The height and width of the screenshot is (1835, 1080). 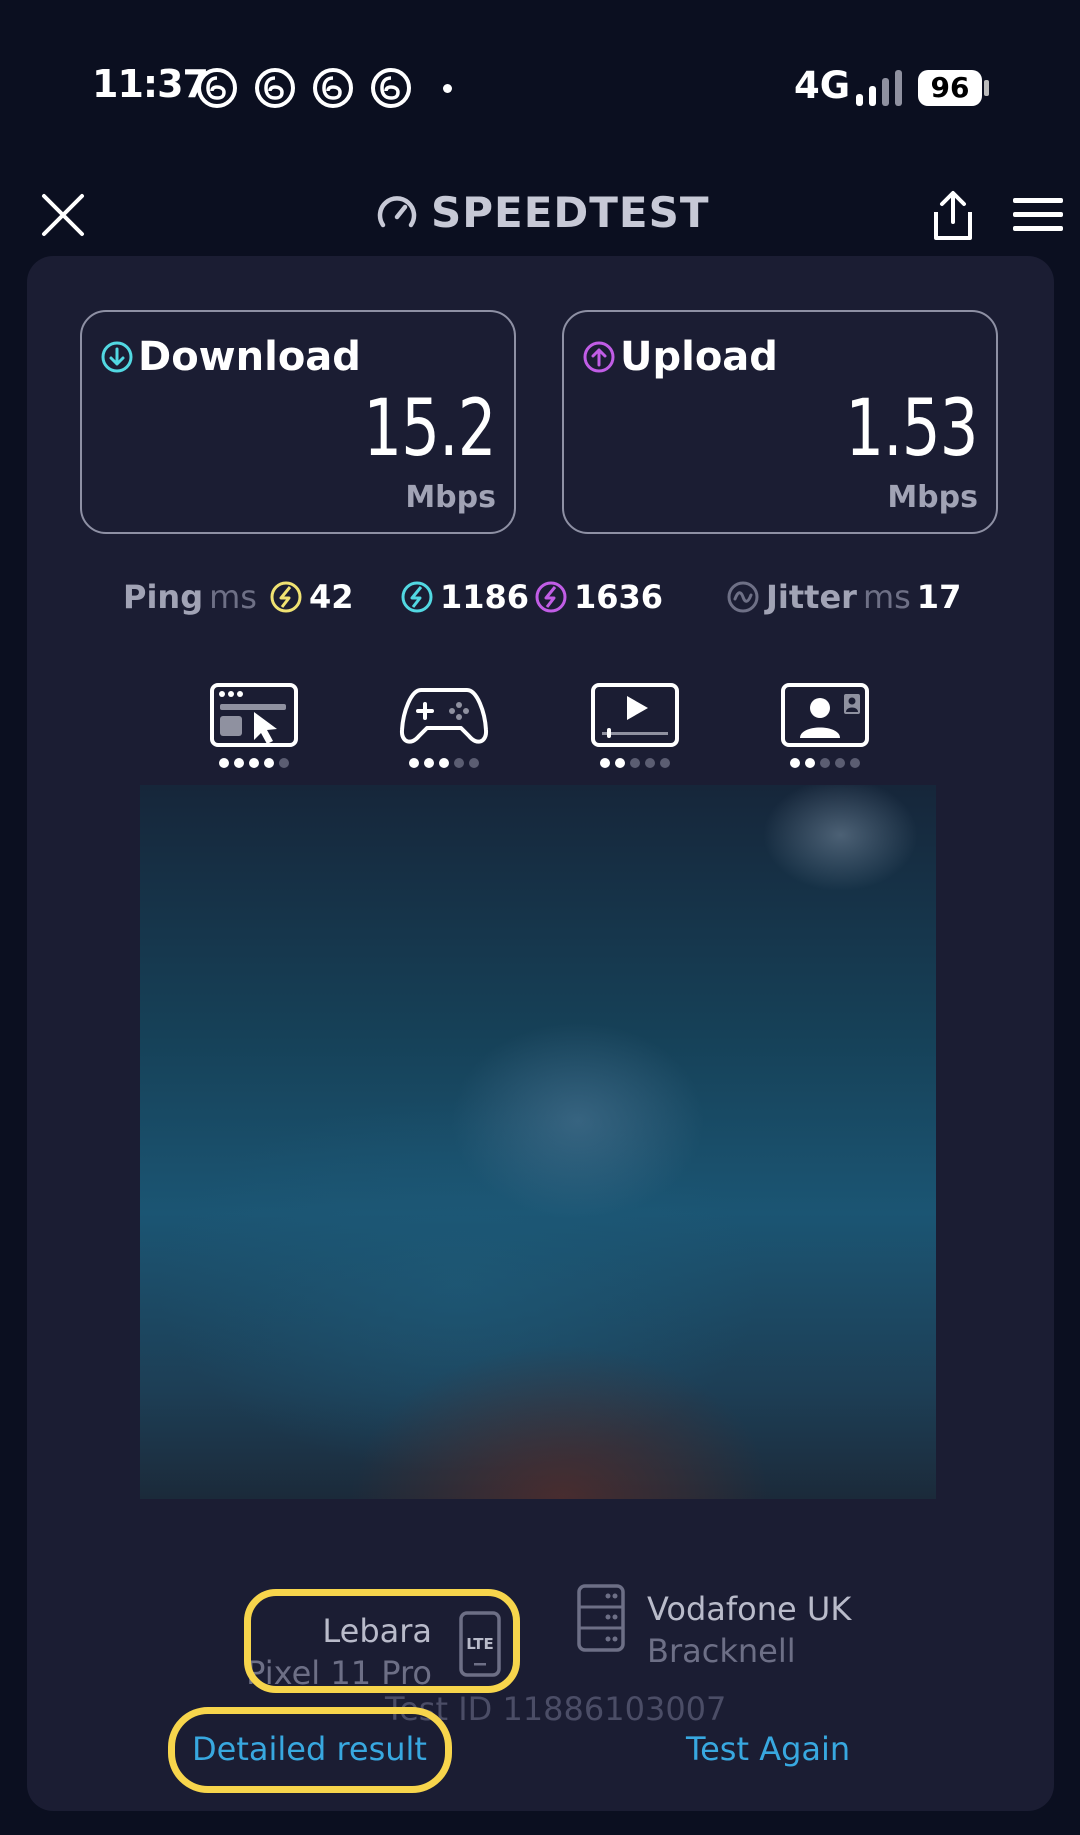 I want to click on download-ping-value: 1186, so click(x=485, y=597).